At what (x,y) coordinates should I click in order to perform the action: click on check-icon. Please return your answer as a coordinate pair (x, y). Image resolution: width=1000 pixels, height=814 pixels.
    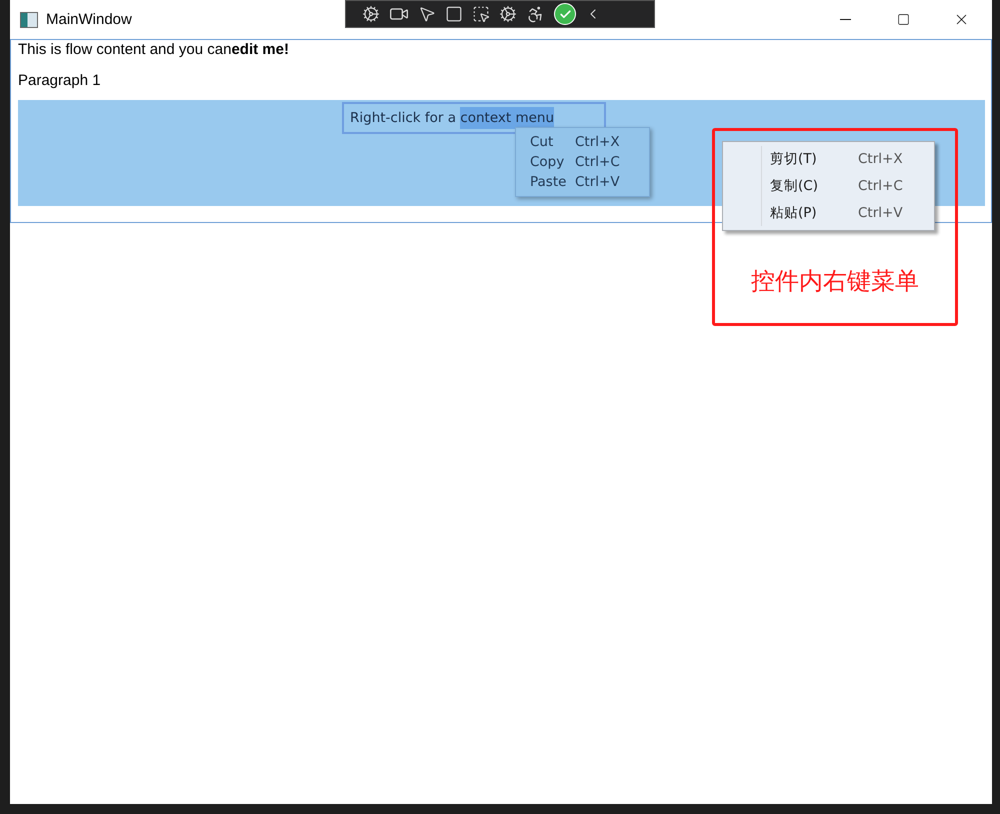
    Looking at the image, I should click on (565, 14).